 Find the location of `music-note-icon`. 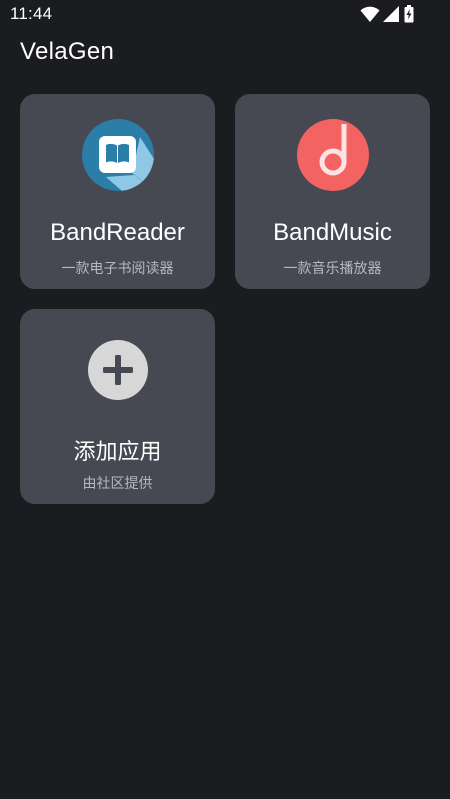

music-note-icon is located at coordinates (332, 155).